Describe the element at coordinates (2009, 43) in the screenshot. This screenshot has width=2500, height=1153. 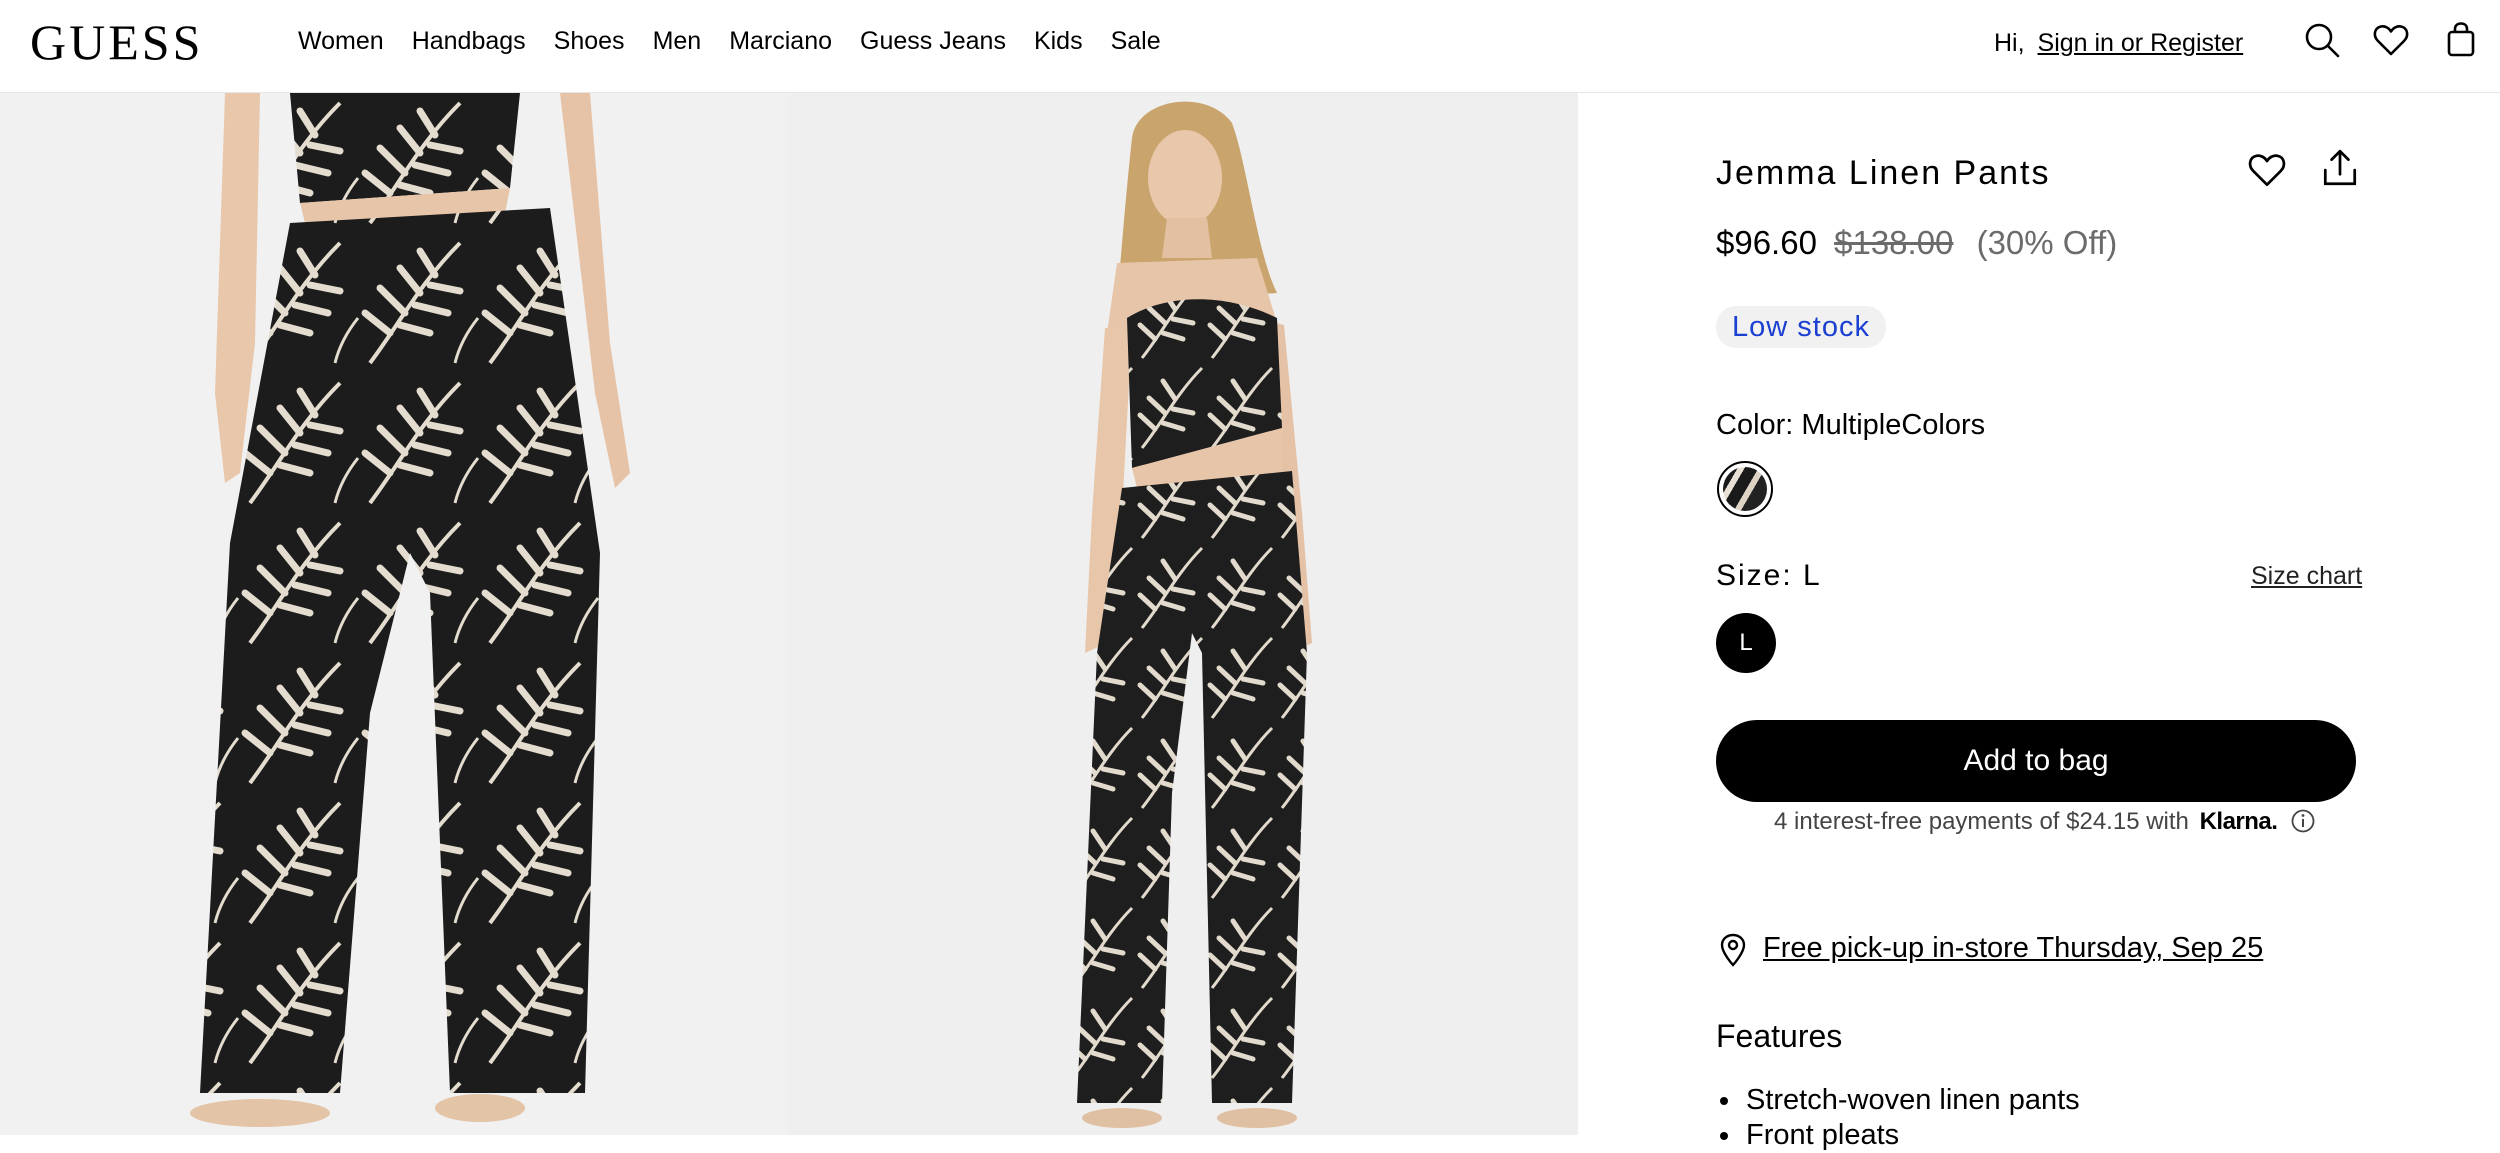
I see `greeting-text: Hi,` at that location.